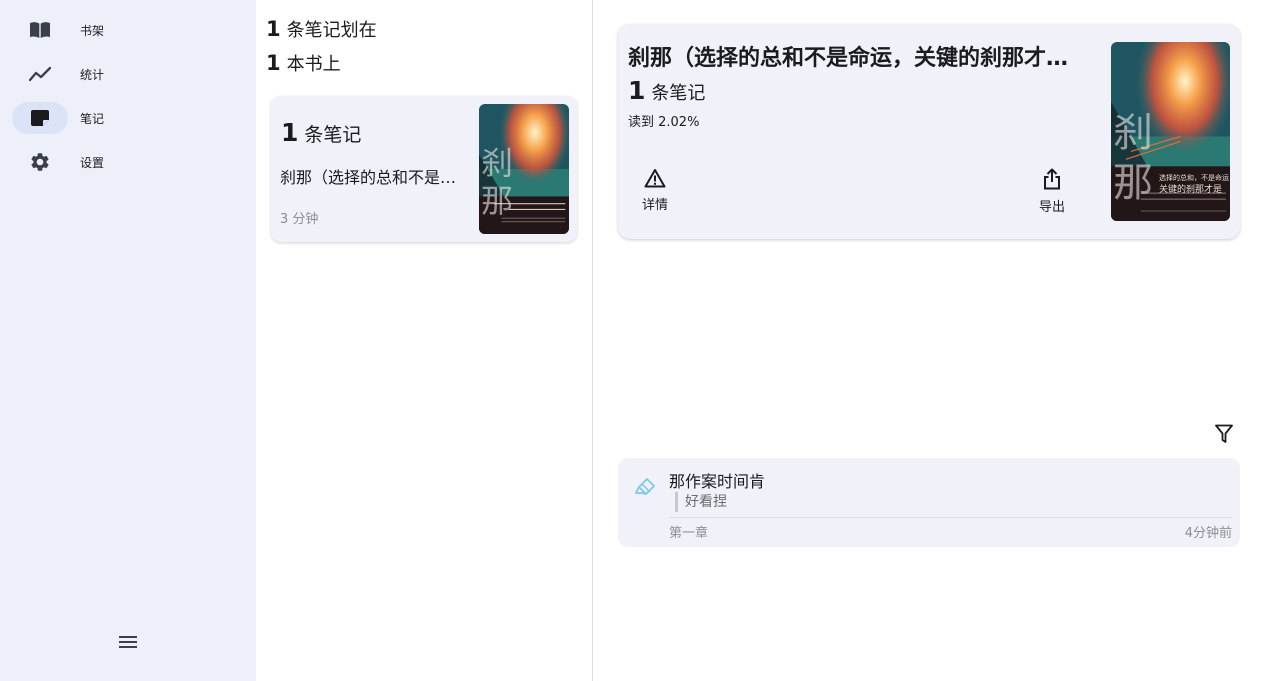 The image size is (1264, 681). What do you see at coordinates (127, 118) in the screenshot?
I see `nav-item-notes: 笔记` at bounding box center [127, 118].